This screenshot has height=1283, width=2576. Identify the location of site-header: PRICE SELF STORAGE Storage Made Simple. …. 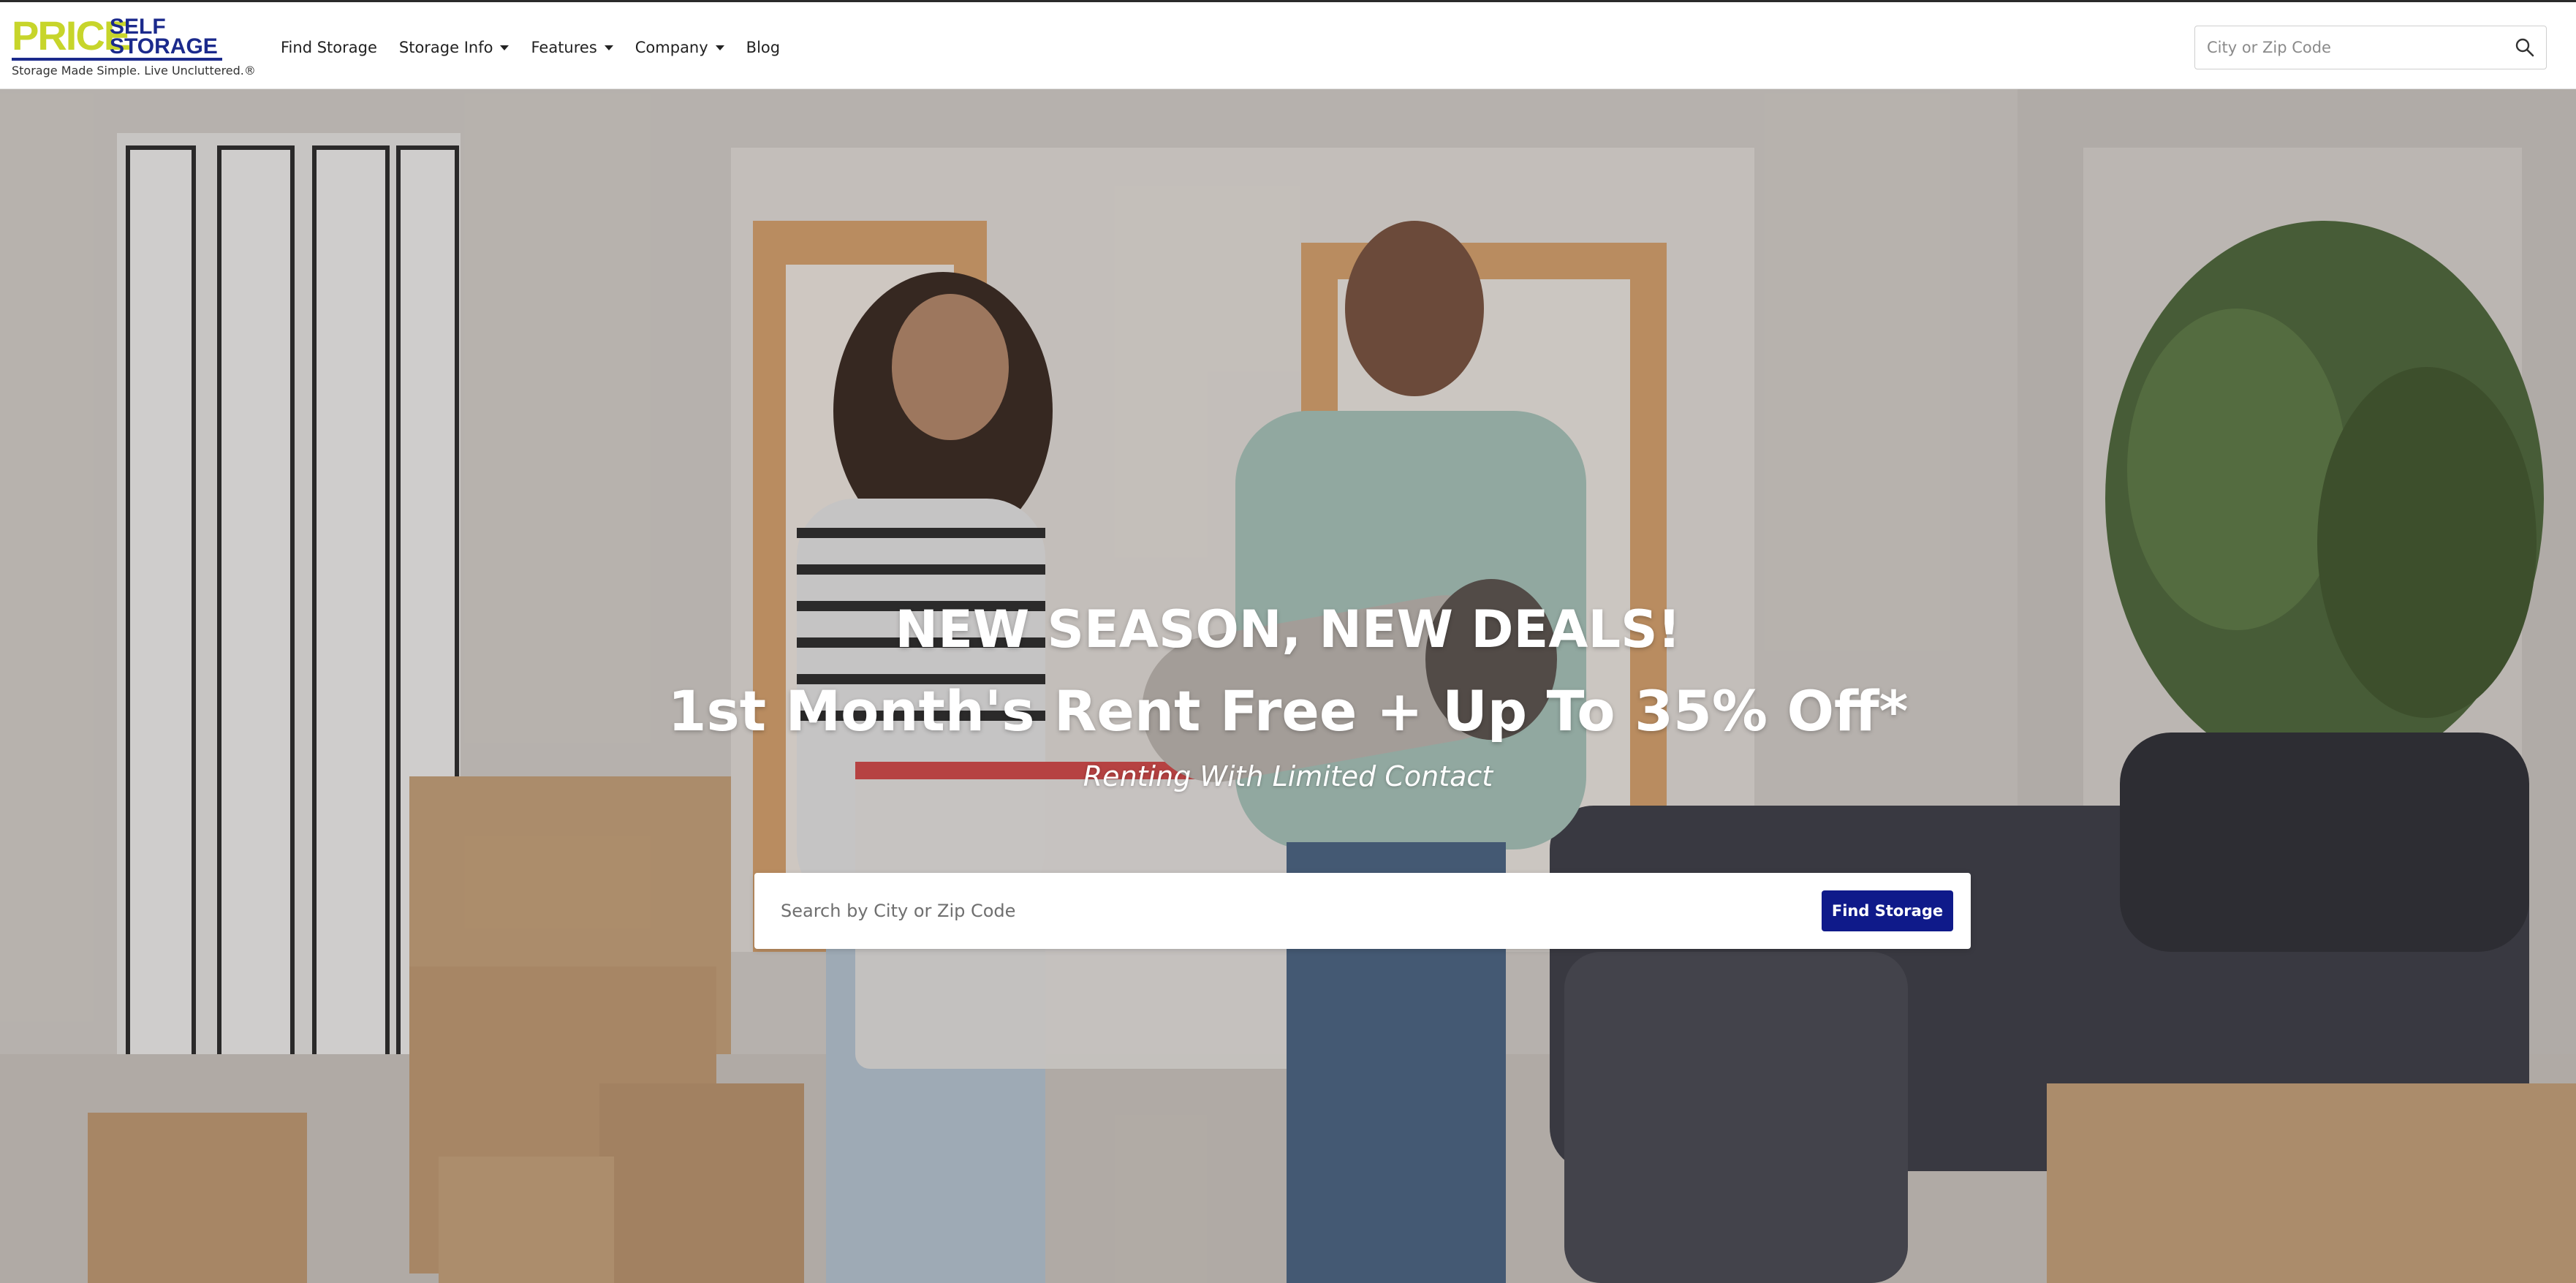
(1288, 44).